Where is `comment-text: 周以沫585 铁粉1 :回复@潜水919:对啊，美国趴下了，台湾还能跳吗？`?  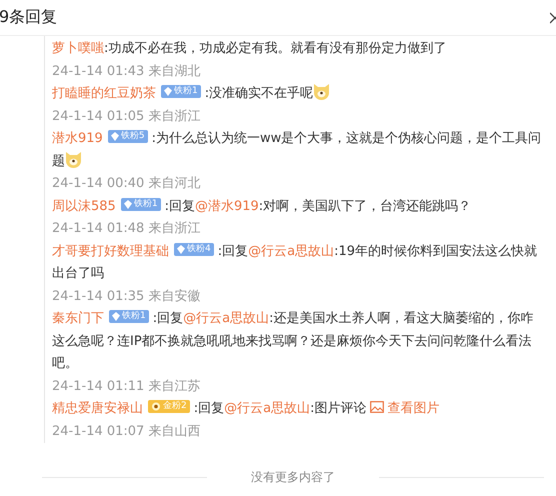 comment-text: 周以沫585 铁粉1 :回复@潜水919:对啊，美国趴下了，台湾还能跳吗？ is located at coordinates (262, 206).